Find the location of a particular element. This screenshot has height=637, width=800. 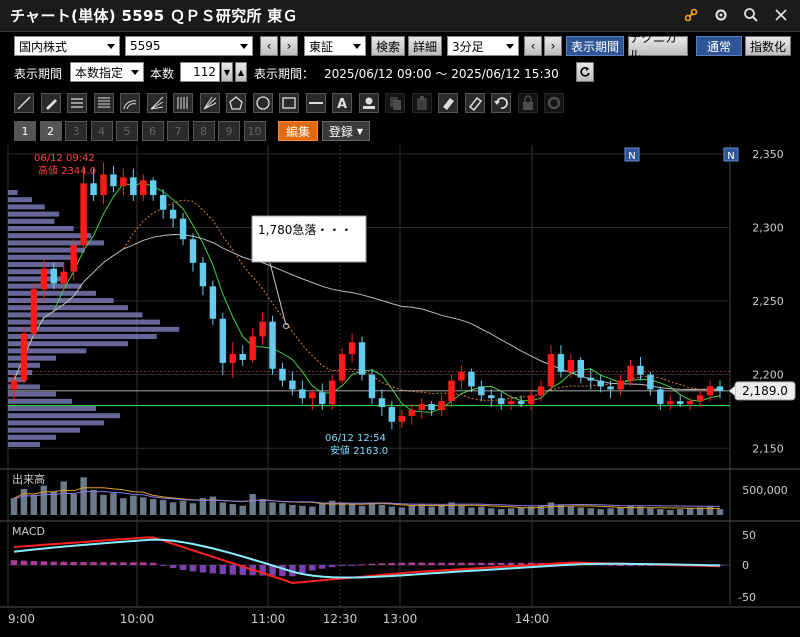

gear-icon is located at coordinates (721, 15).